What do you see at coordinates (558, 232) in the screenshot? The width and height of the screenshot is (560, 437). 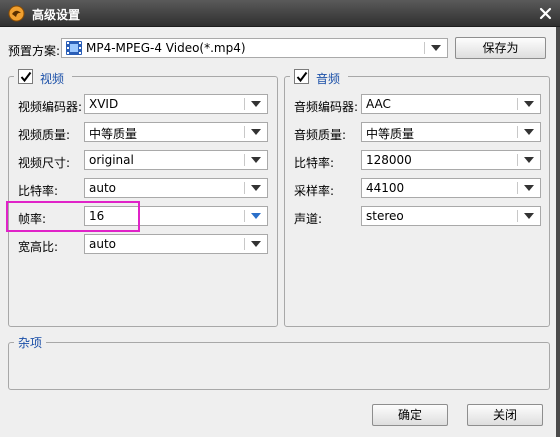 I see `window-edge` at bounding box center [558, 232].